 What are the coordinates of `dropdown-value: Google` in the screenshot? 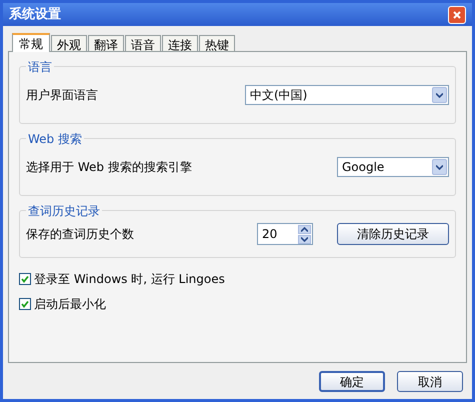 It's located at (363, 167).